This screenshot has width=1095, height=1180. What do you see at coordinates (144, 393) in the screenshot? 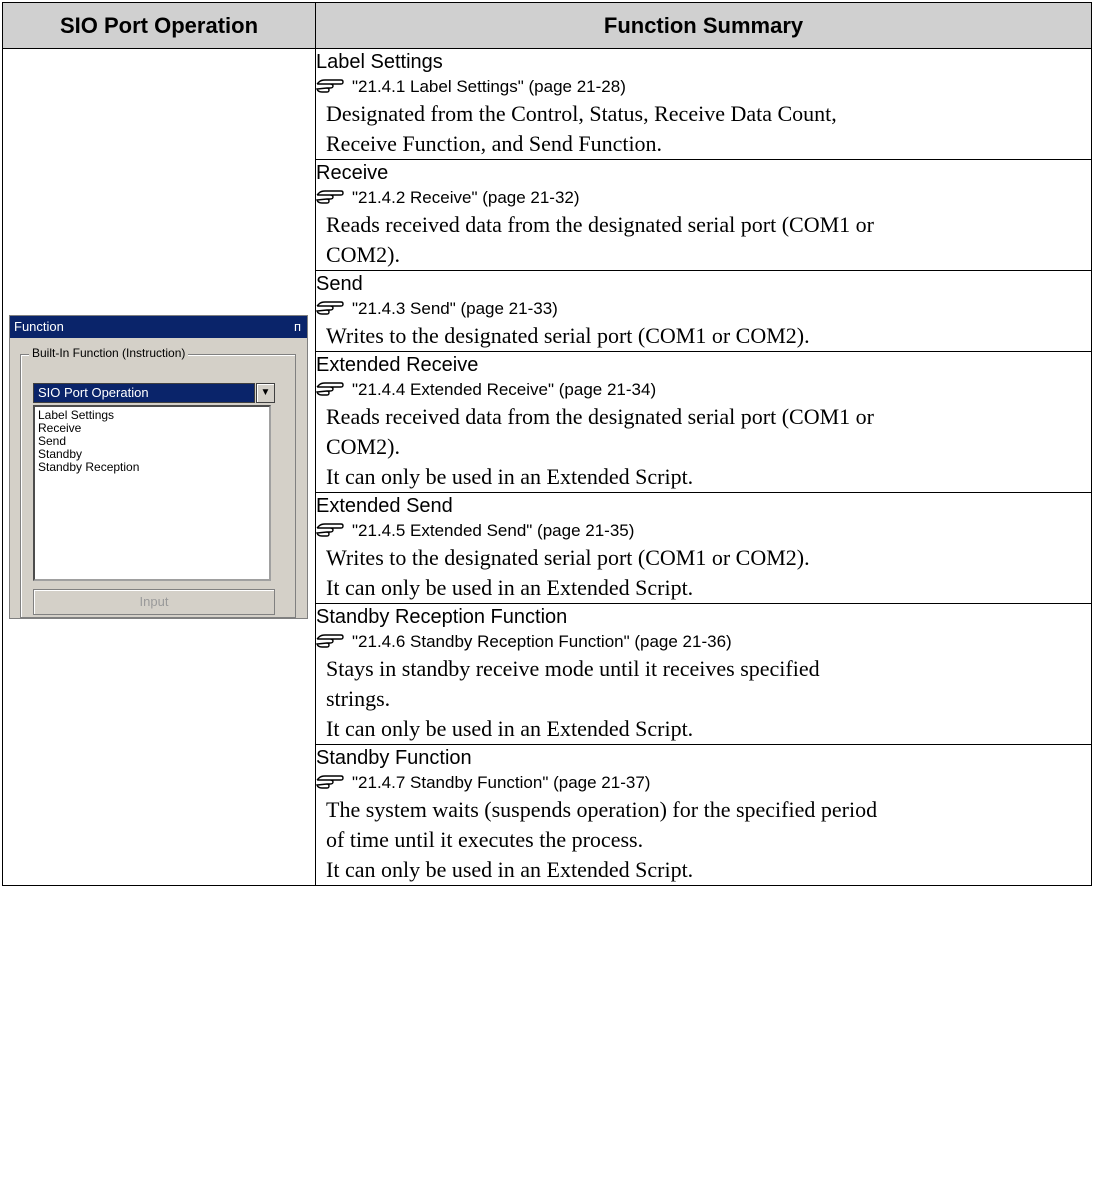
I see `function-category-combo: SIO Port Operation` at bounding box center [144, 393].